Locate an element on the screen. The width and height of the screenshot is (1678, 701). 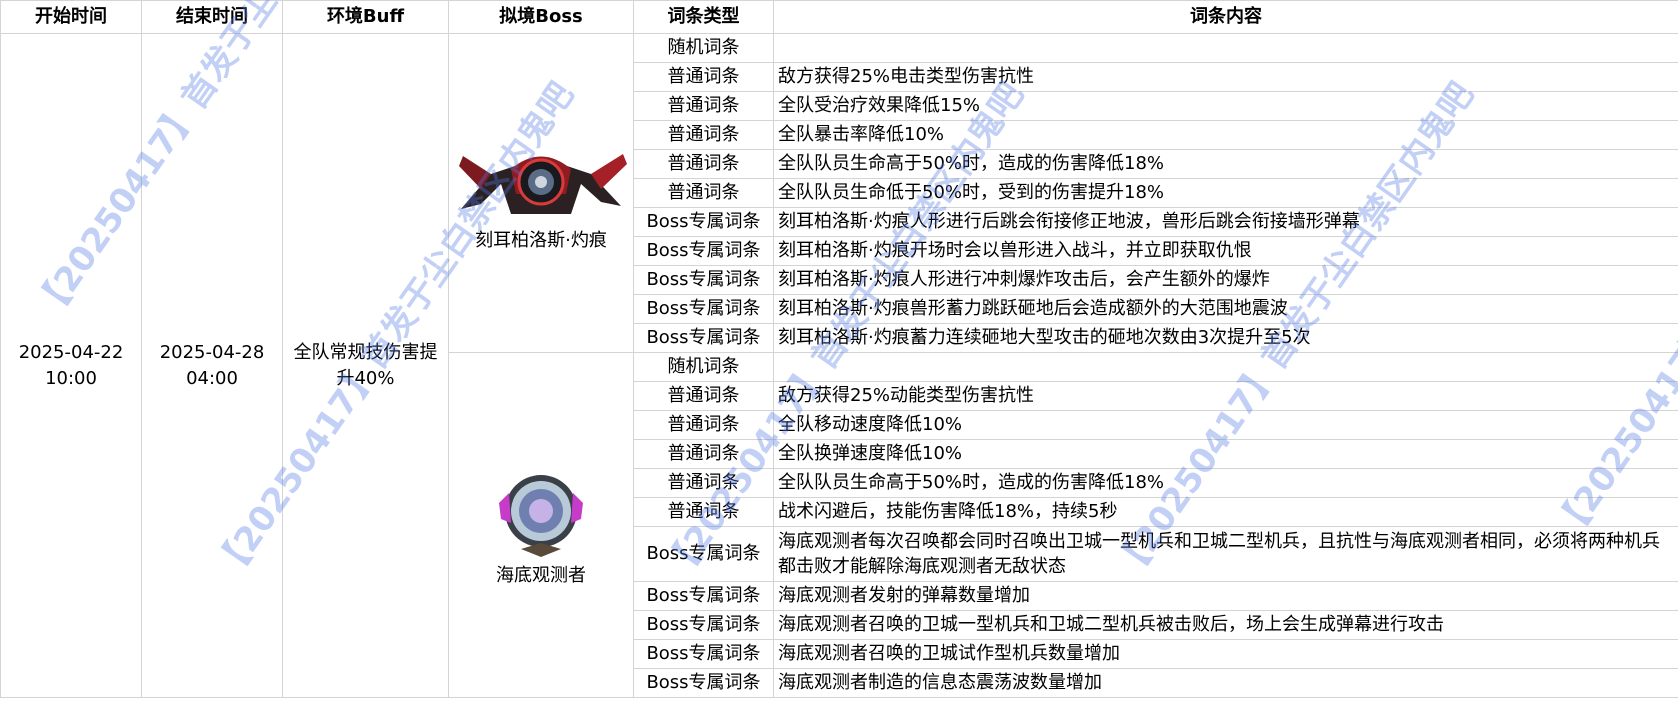
boss-name-2: 海底观测者 is located at coordinates (541, 575).